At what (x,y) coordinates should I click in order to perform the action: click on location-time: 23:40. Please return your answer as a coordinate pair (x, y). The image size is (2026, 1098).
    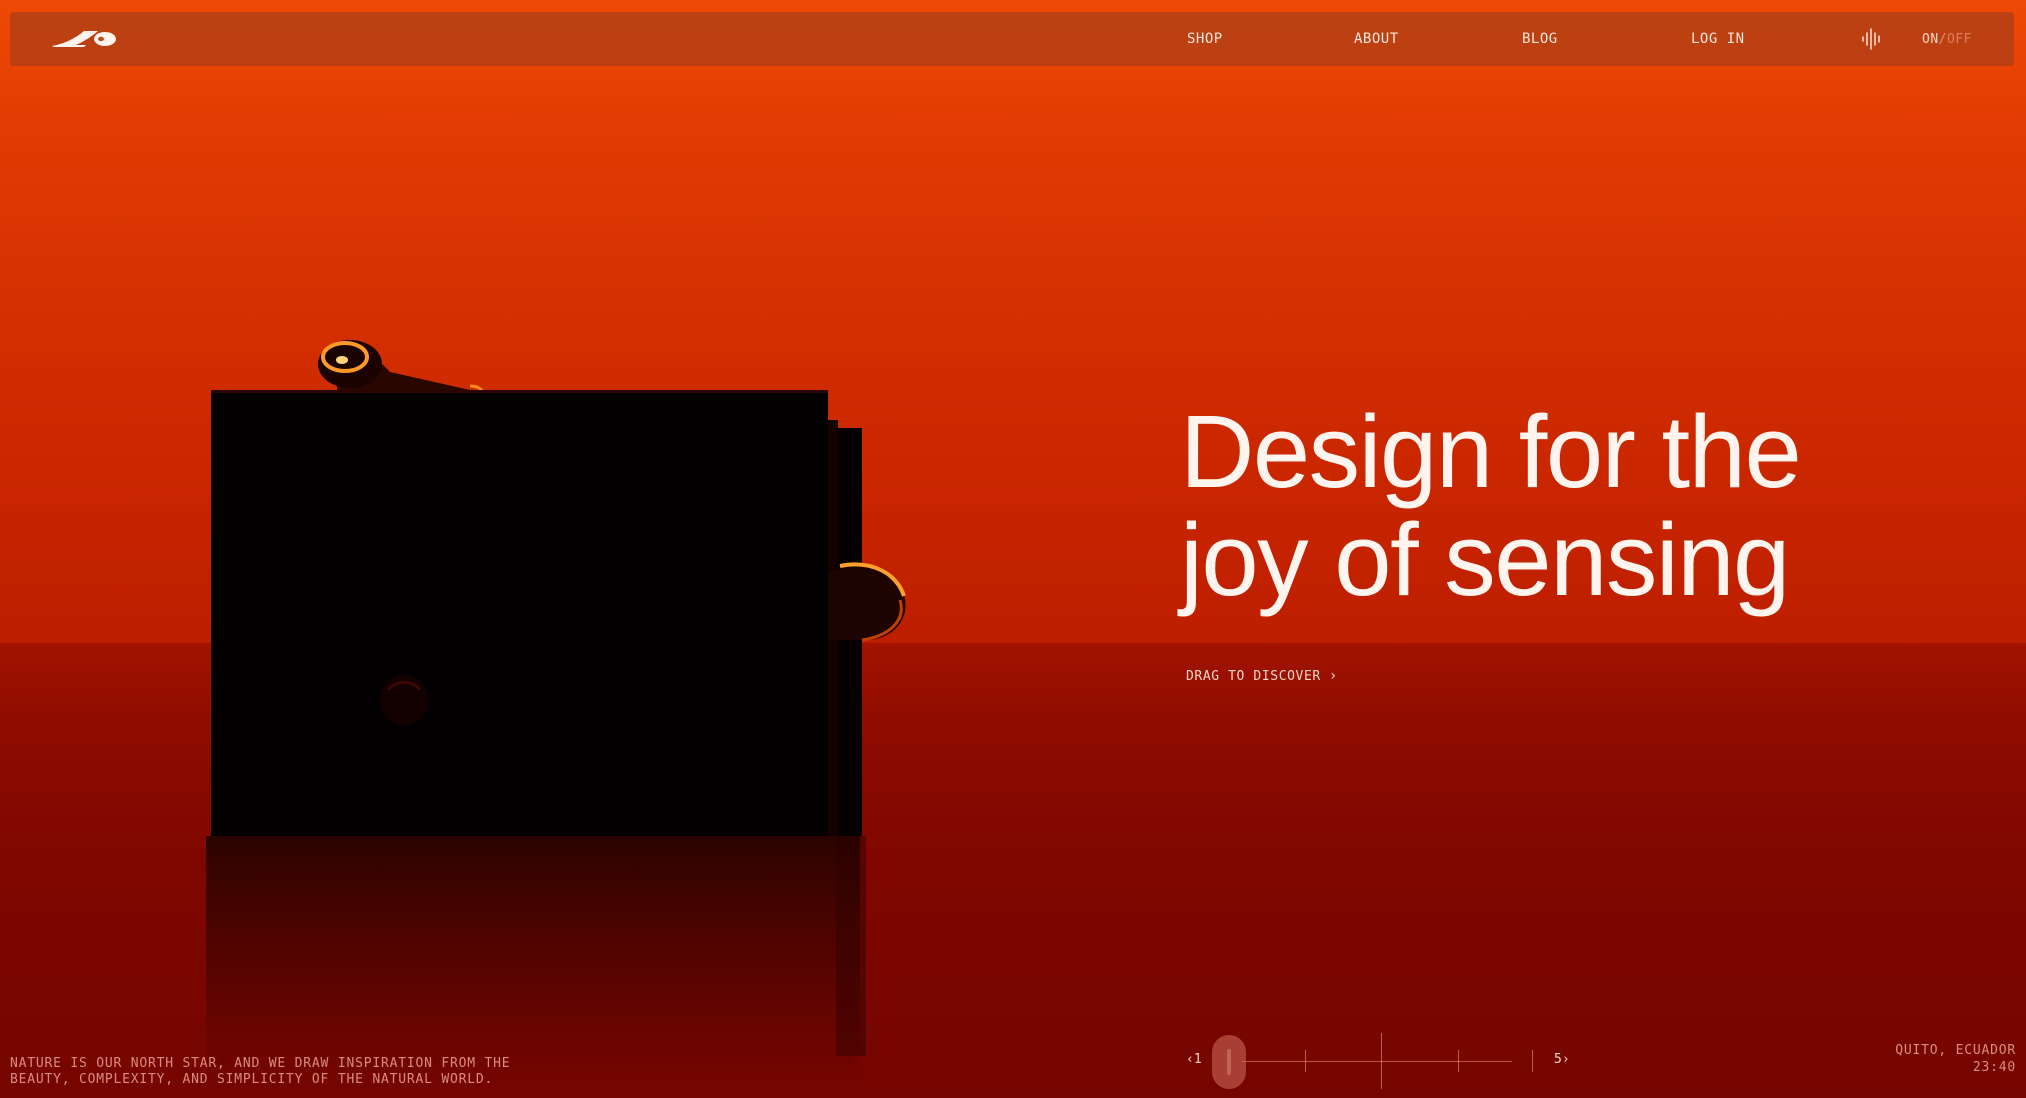
    Looking at the image, I should click on (1994, 1067).